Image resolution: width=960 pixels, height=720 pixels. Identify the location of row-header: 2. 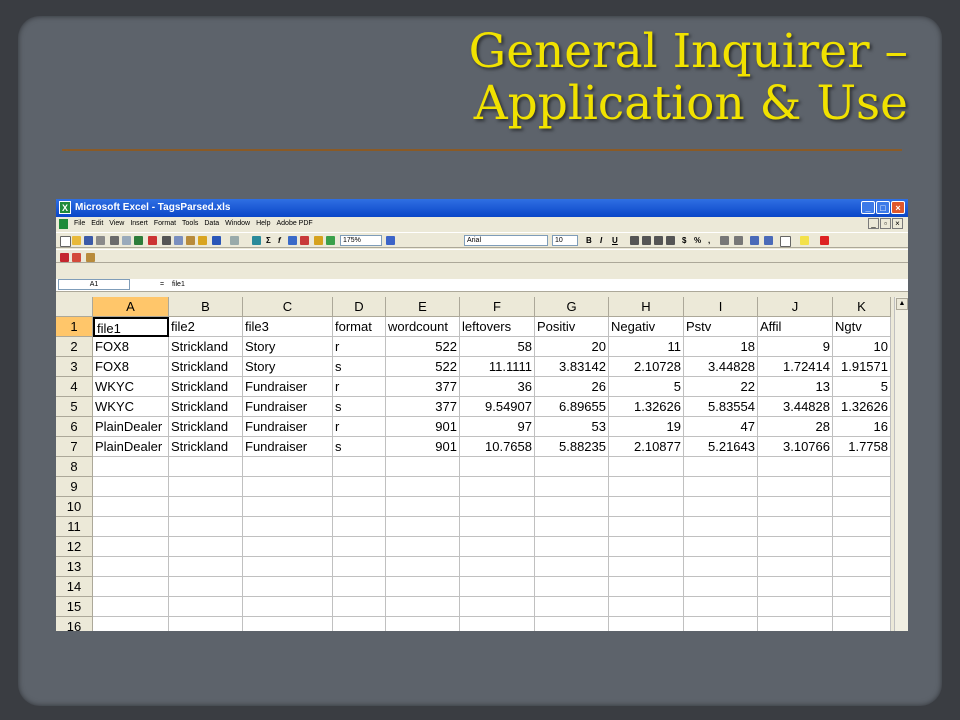
(74, 347).